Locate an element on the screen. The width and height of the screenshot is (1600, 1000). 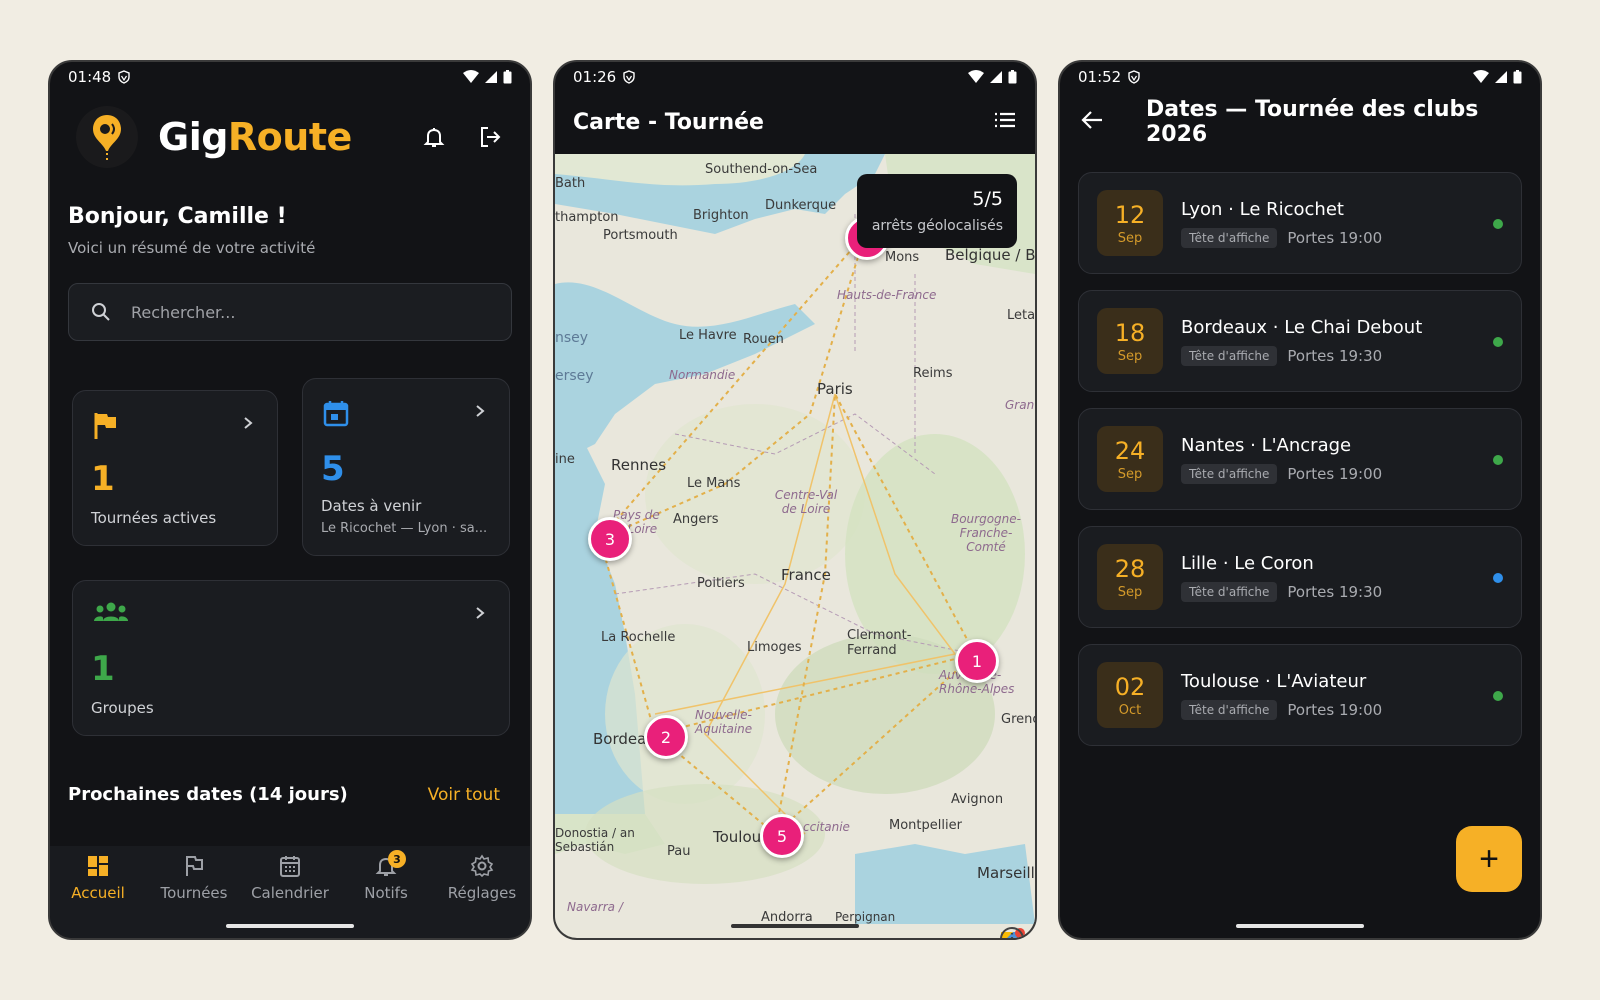
arrow-back-icon is located at coordinates (1091, 120).